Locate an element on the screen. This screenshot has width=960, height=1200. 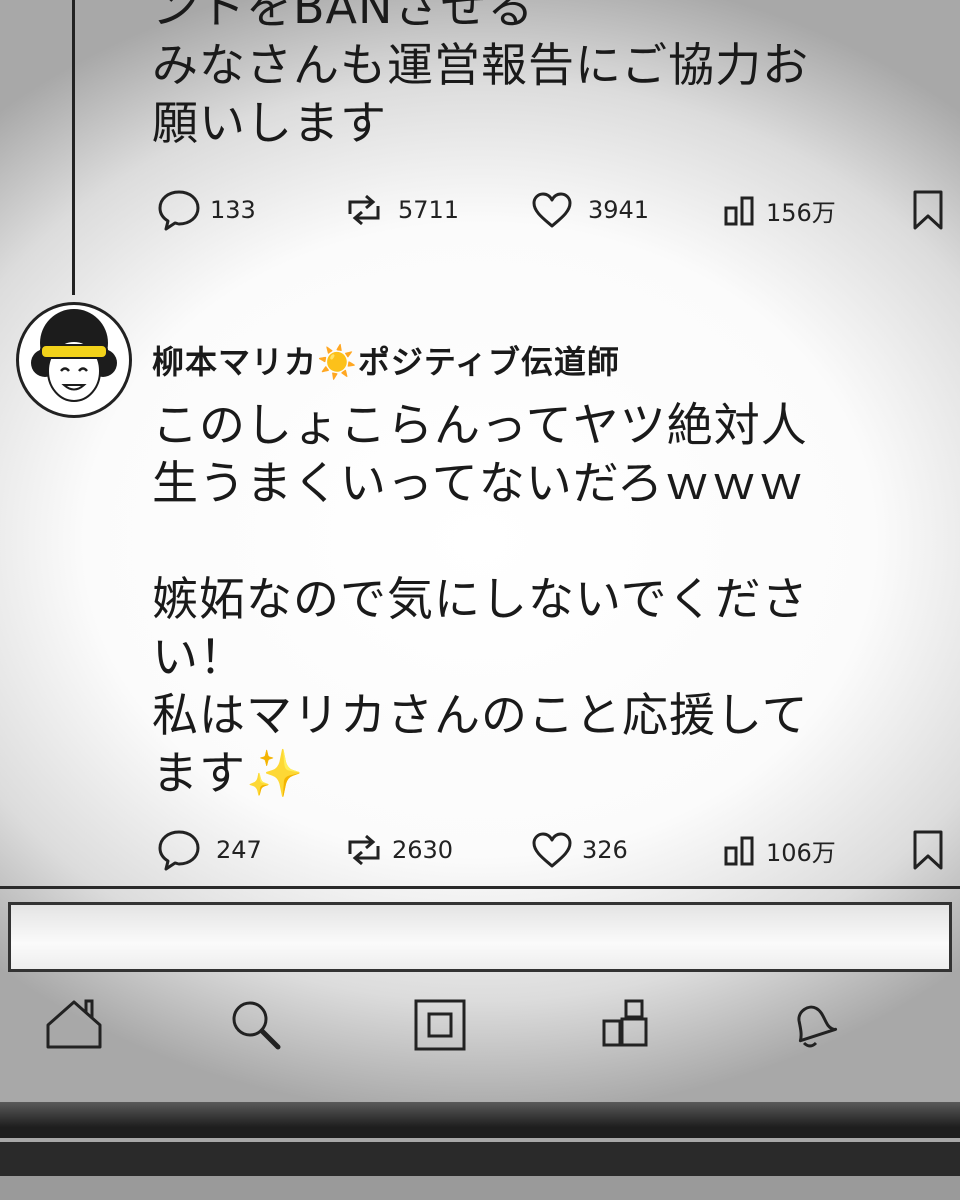
nav-notifications is located at coordinates (810, 1027).